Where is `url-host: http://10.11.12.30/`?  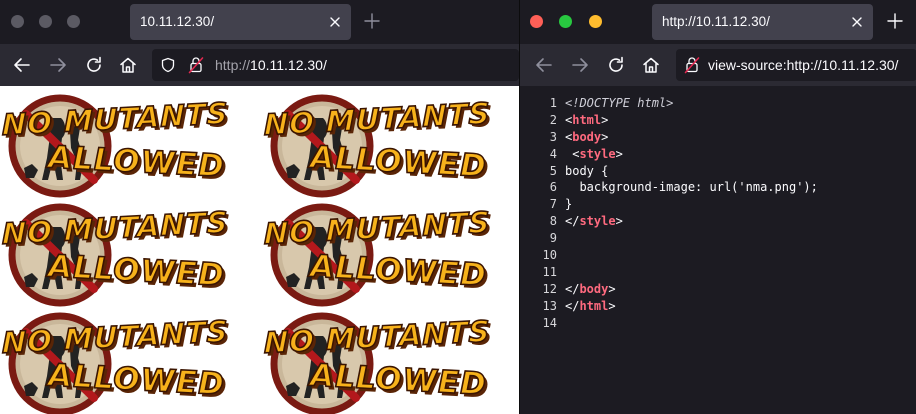
url-host: http://10.11.12.30/ is located at coordinates (842, 65).